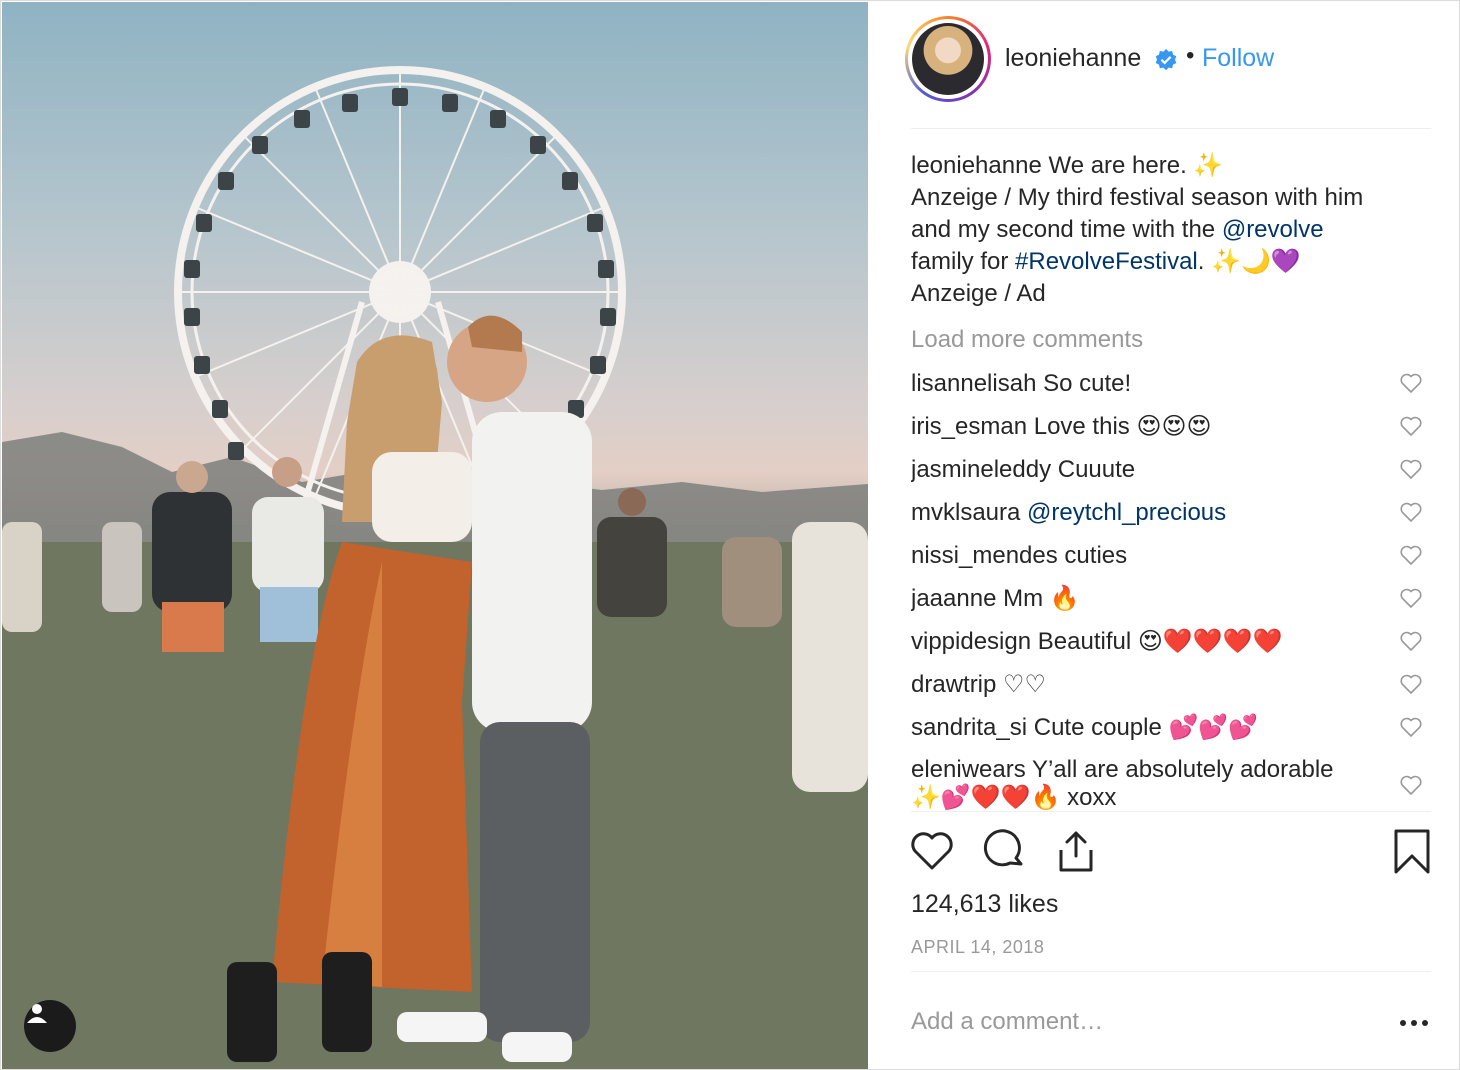 This screenshot has height=1070, width=1460. I want to click on header-divider, so click(1171, 128).